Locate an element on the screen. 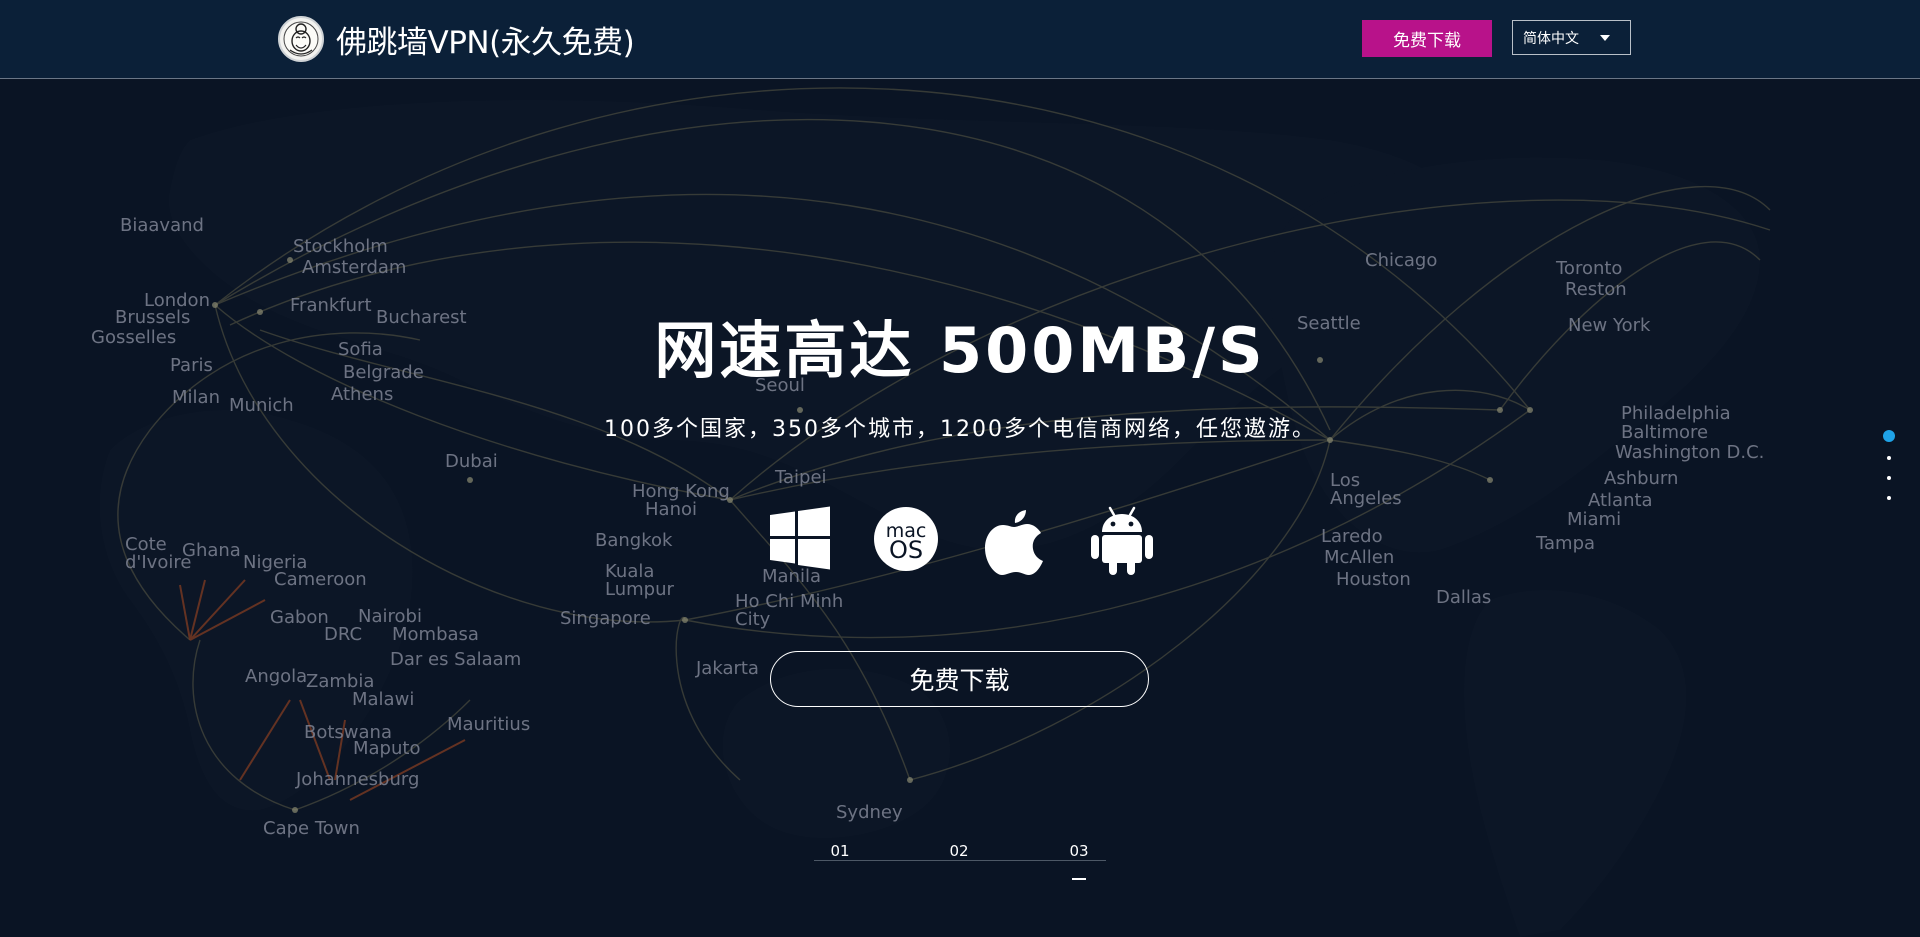 This screenshot has width=1920, height=937. city-label: Jakarta is located at coordinates (727, 668).